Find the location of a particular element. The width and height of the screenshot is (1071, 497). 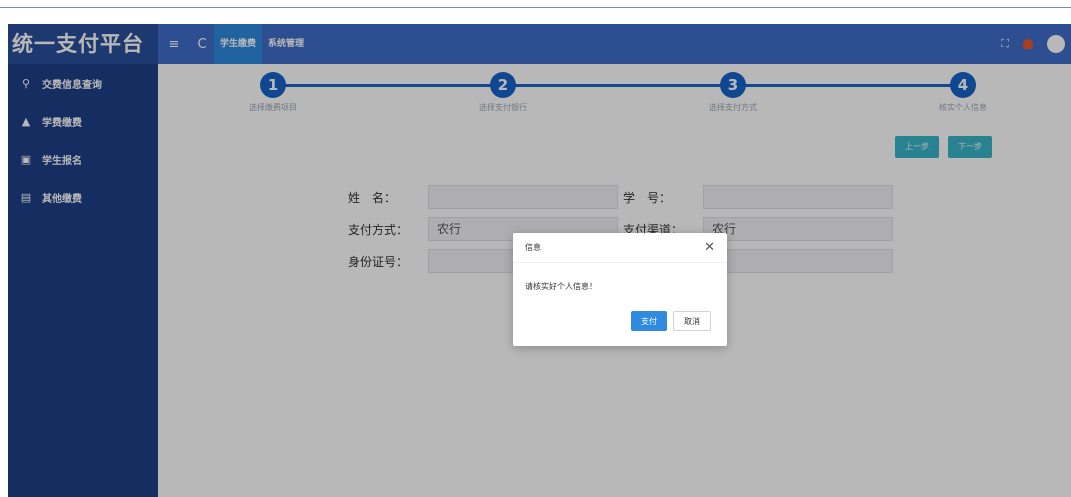

dialog-footer: 支付 取消 is located at coordinates (620, 321).